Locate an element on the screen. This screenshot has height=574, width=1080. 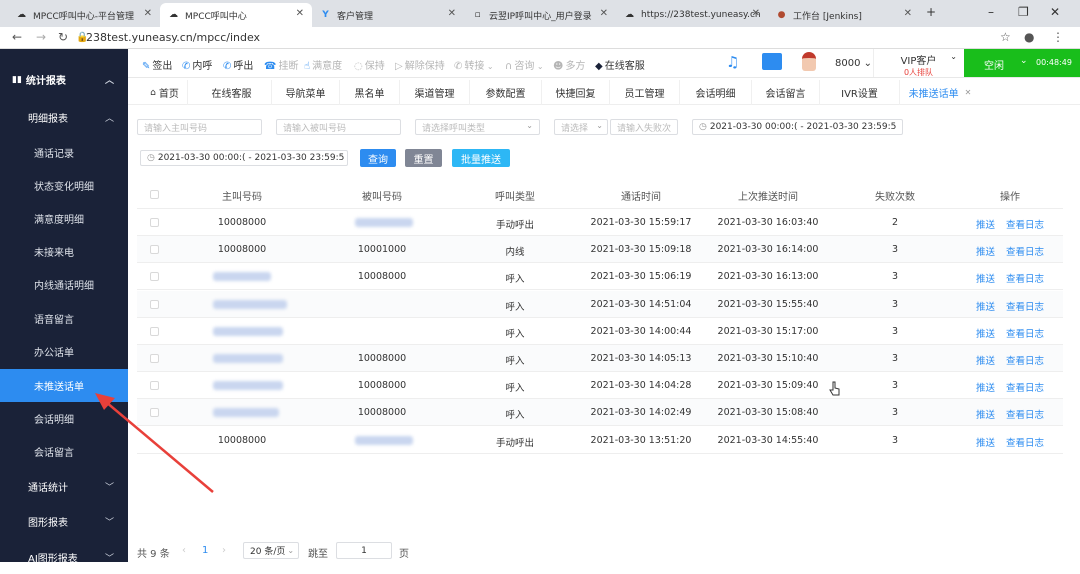
cursor-hand-icon is located at coordinates (834, 388).